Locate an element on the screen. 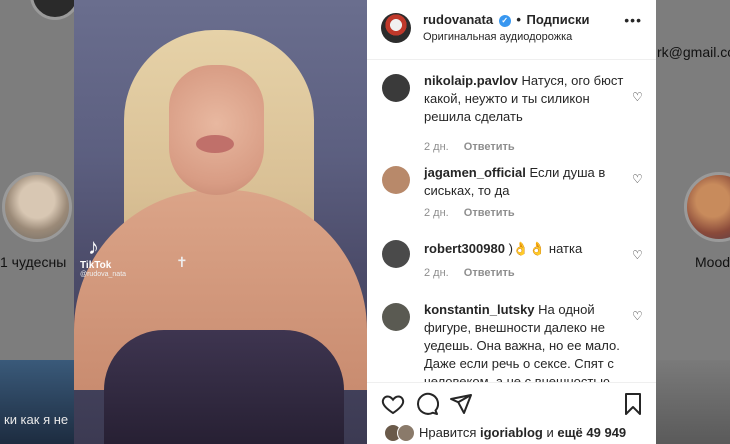  likes-prefix: Нравится is located at coordinates (448, 432).